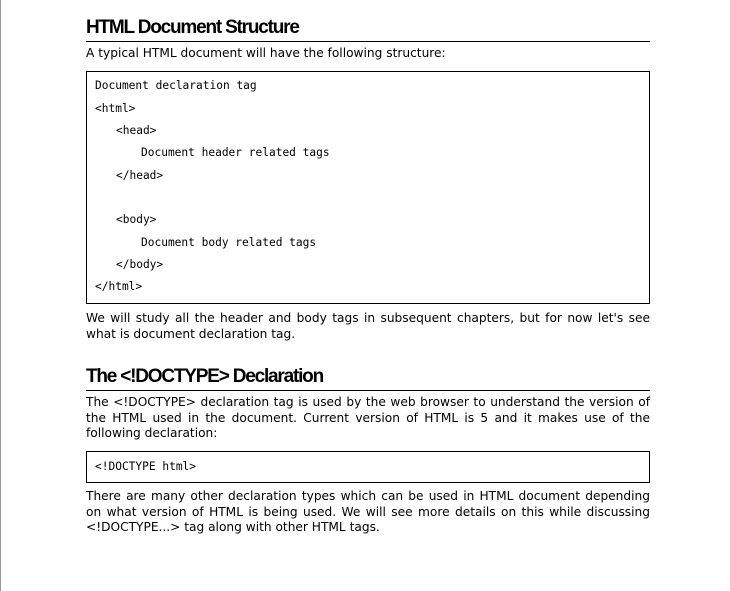 The width and height of the screenshot is (730, 591). I want to click on code-line-head-open: <head>, so click(136, 130).